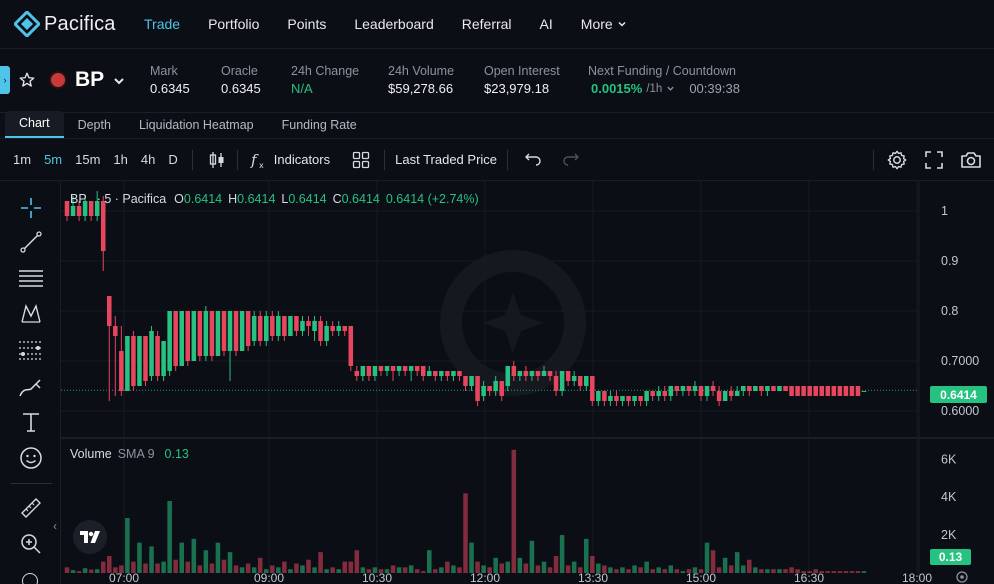 Image resolution: width=994 pixels, height=584 pixels. What do you see at coordinates (196, 128) in the screenshot?
I see `tab-liquidation-heatmap: Liquidation Heatmap` at bounding box center [196, 128].